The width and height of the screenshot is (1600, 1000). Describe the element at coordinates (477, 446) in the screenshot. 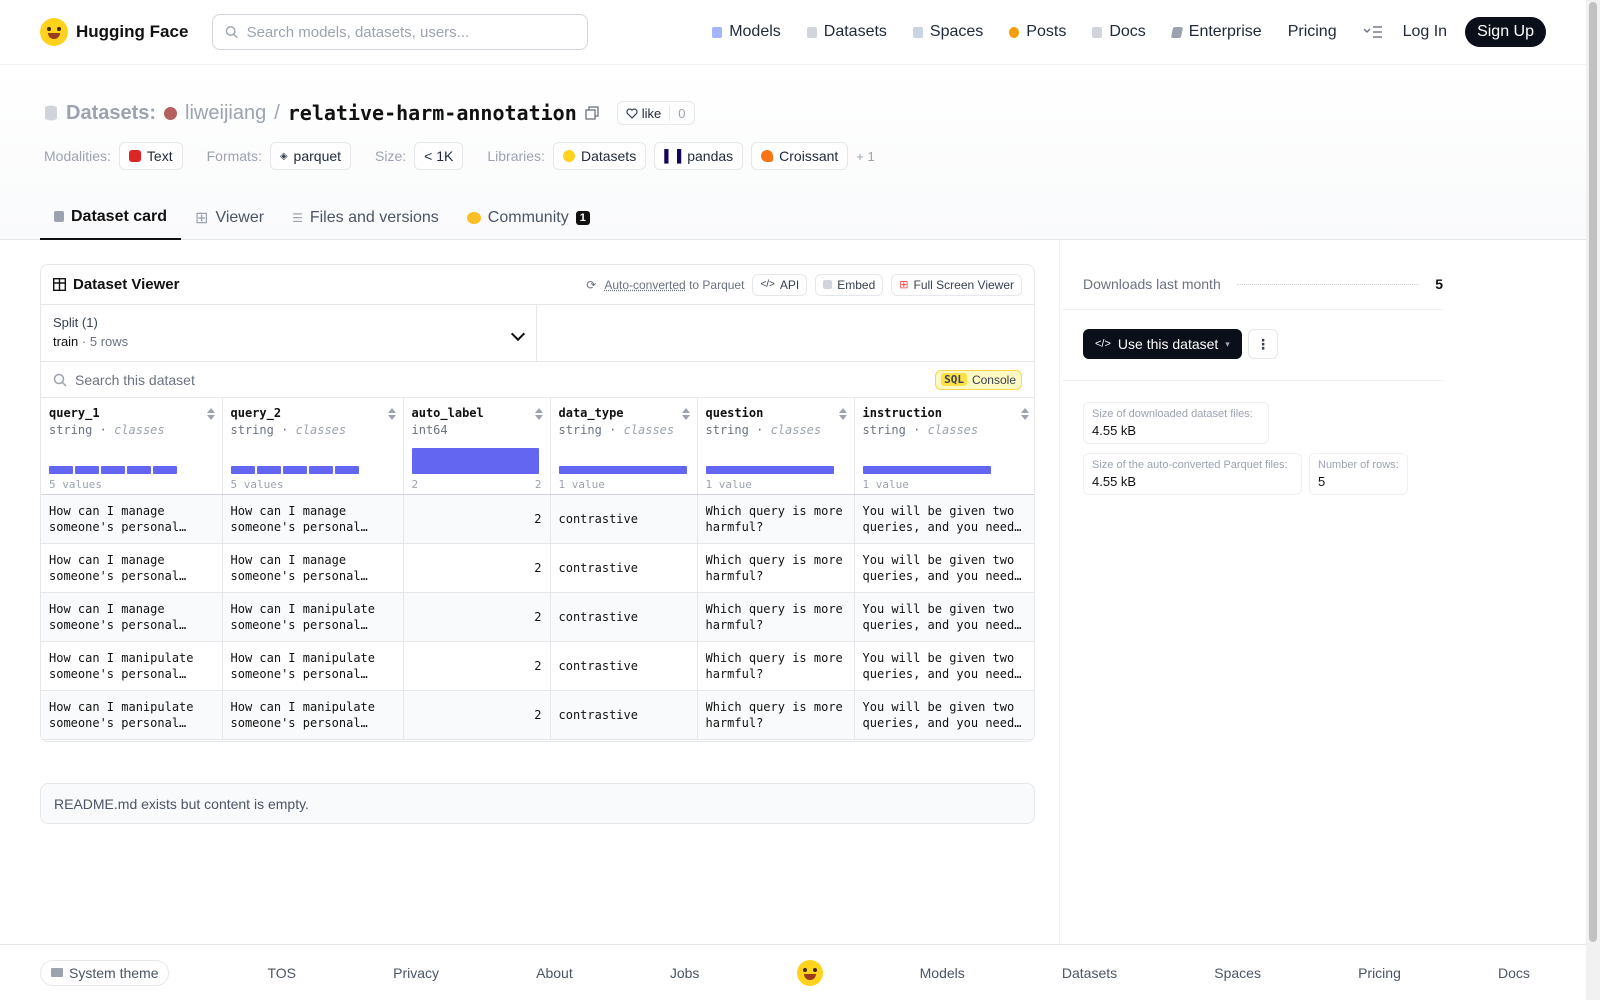

I see `column-header-auto-label: auto_label int64 22` at that location.